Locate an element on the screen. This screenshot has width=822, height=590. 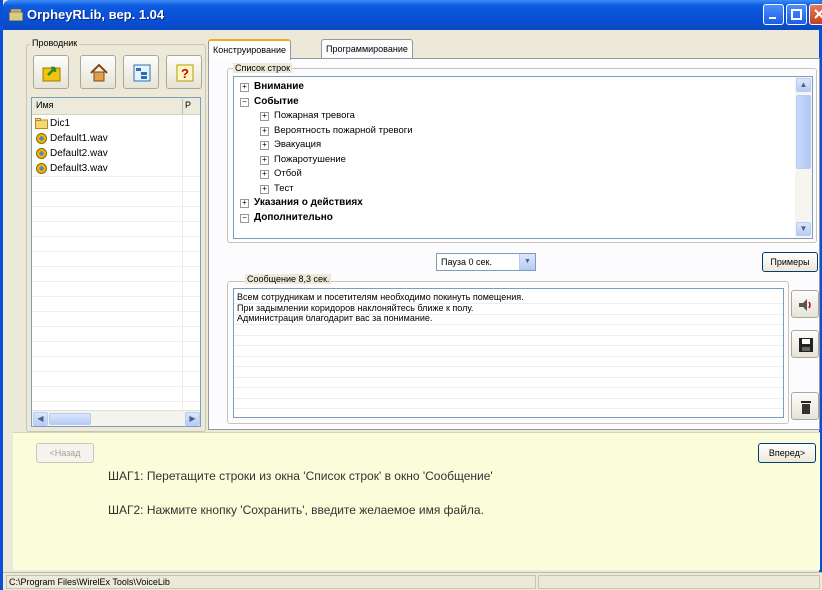
back-button: <Назад is located at coordinates (65, 453).